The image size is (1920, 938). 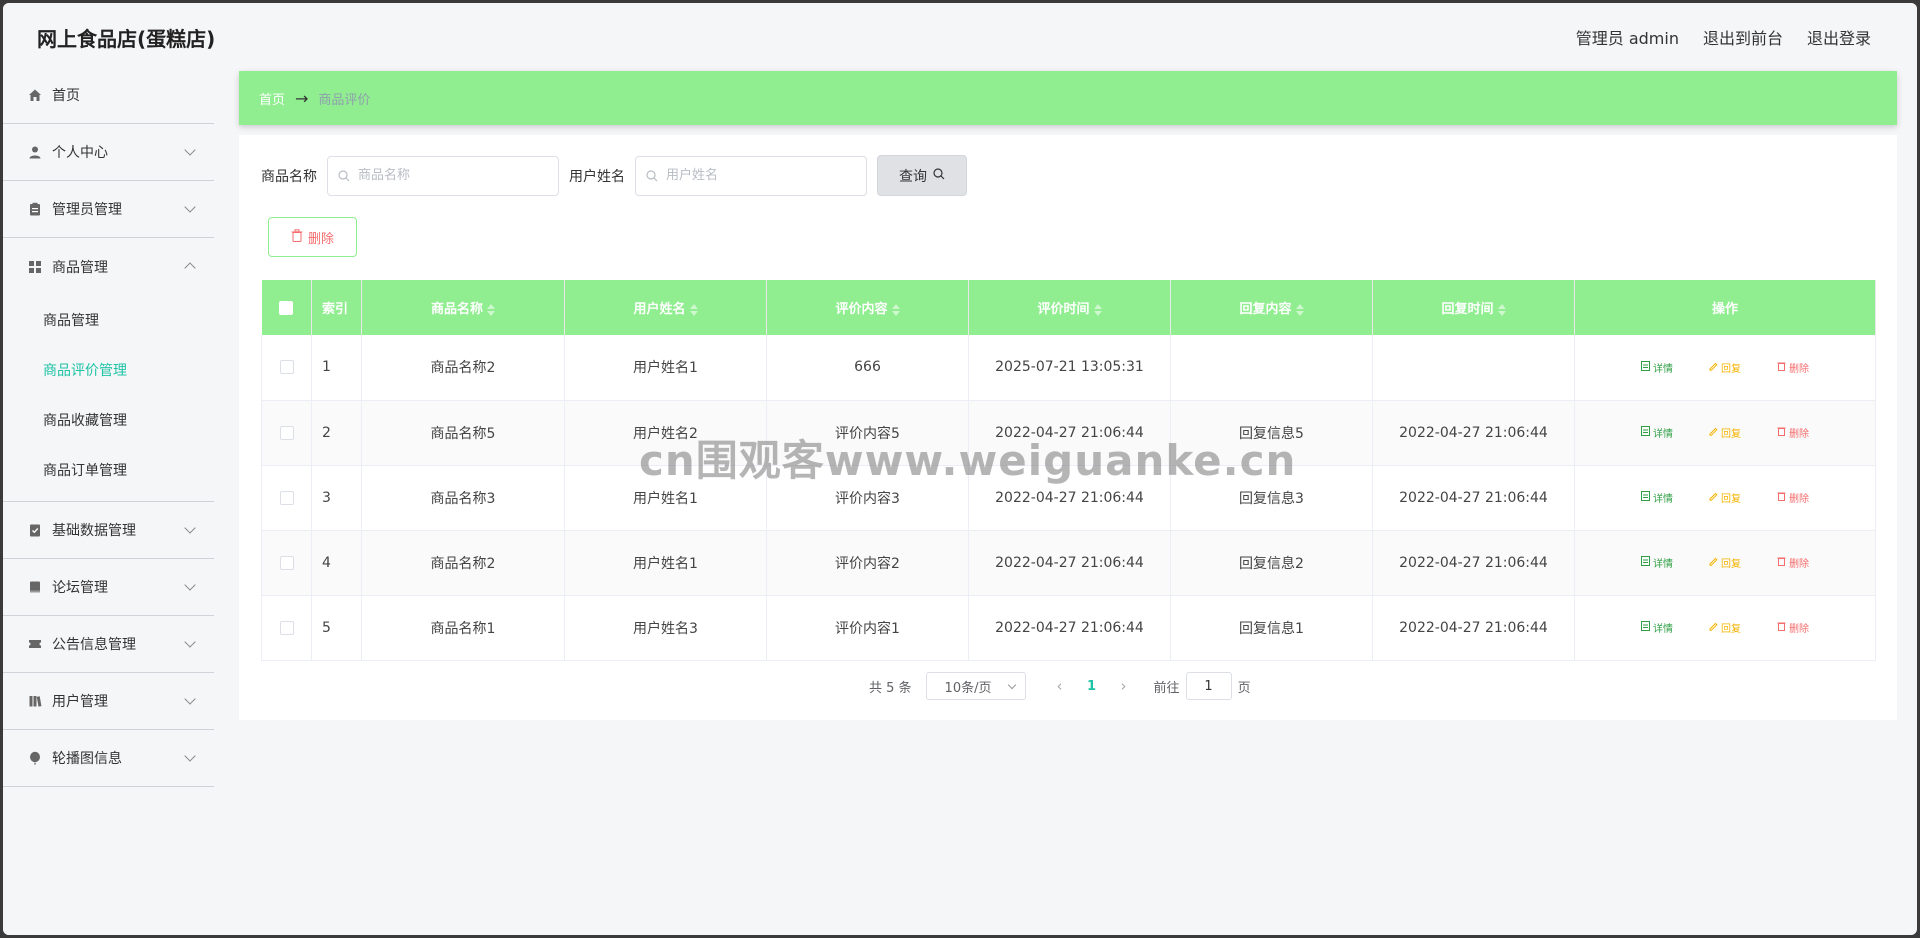 What do you see at coordinates (1271, 307) in the screenshot?
I see `column-header: 回复内容` at bounding box center [1271, 307].